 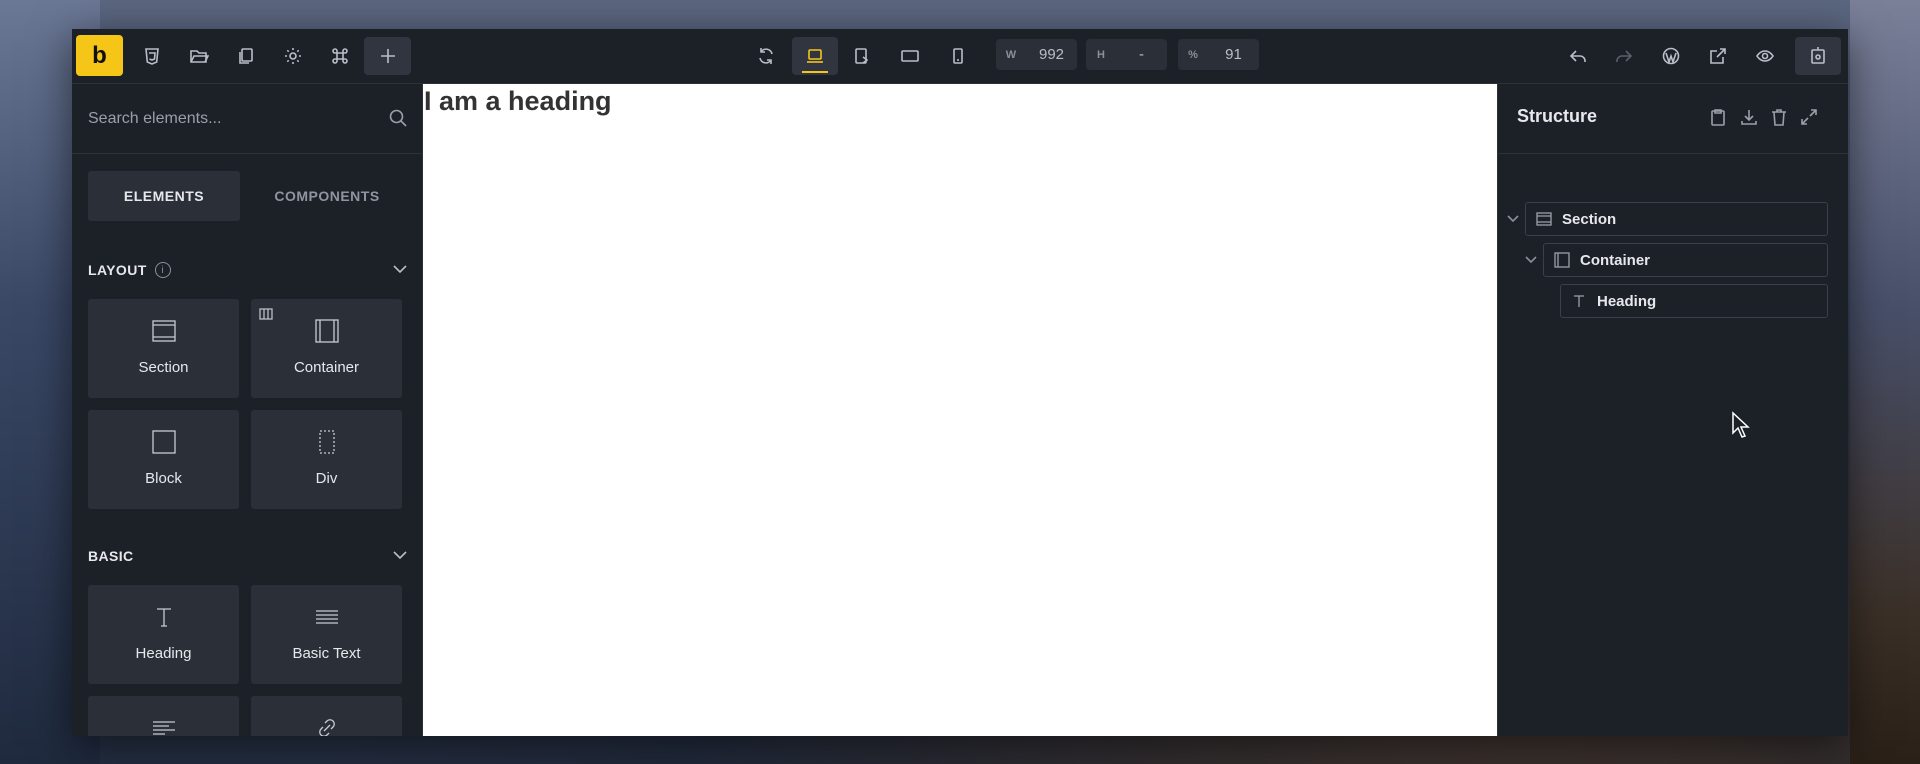 I want to click on element-label: Block, so click(x=163, y=478).